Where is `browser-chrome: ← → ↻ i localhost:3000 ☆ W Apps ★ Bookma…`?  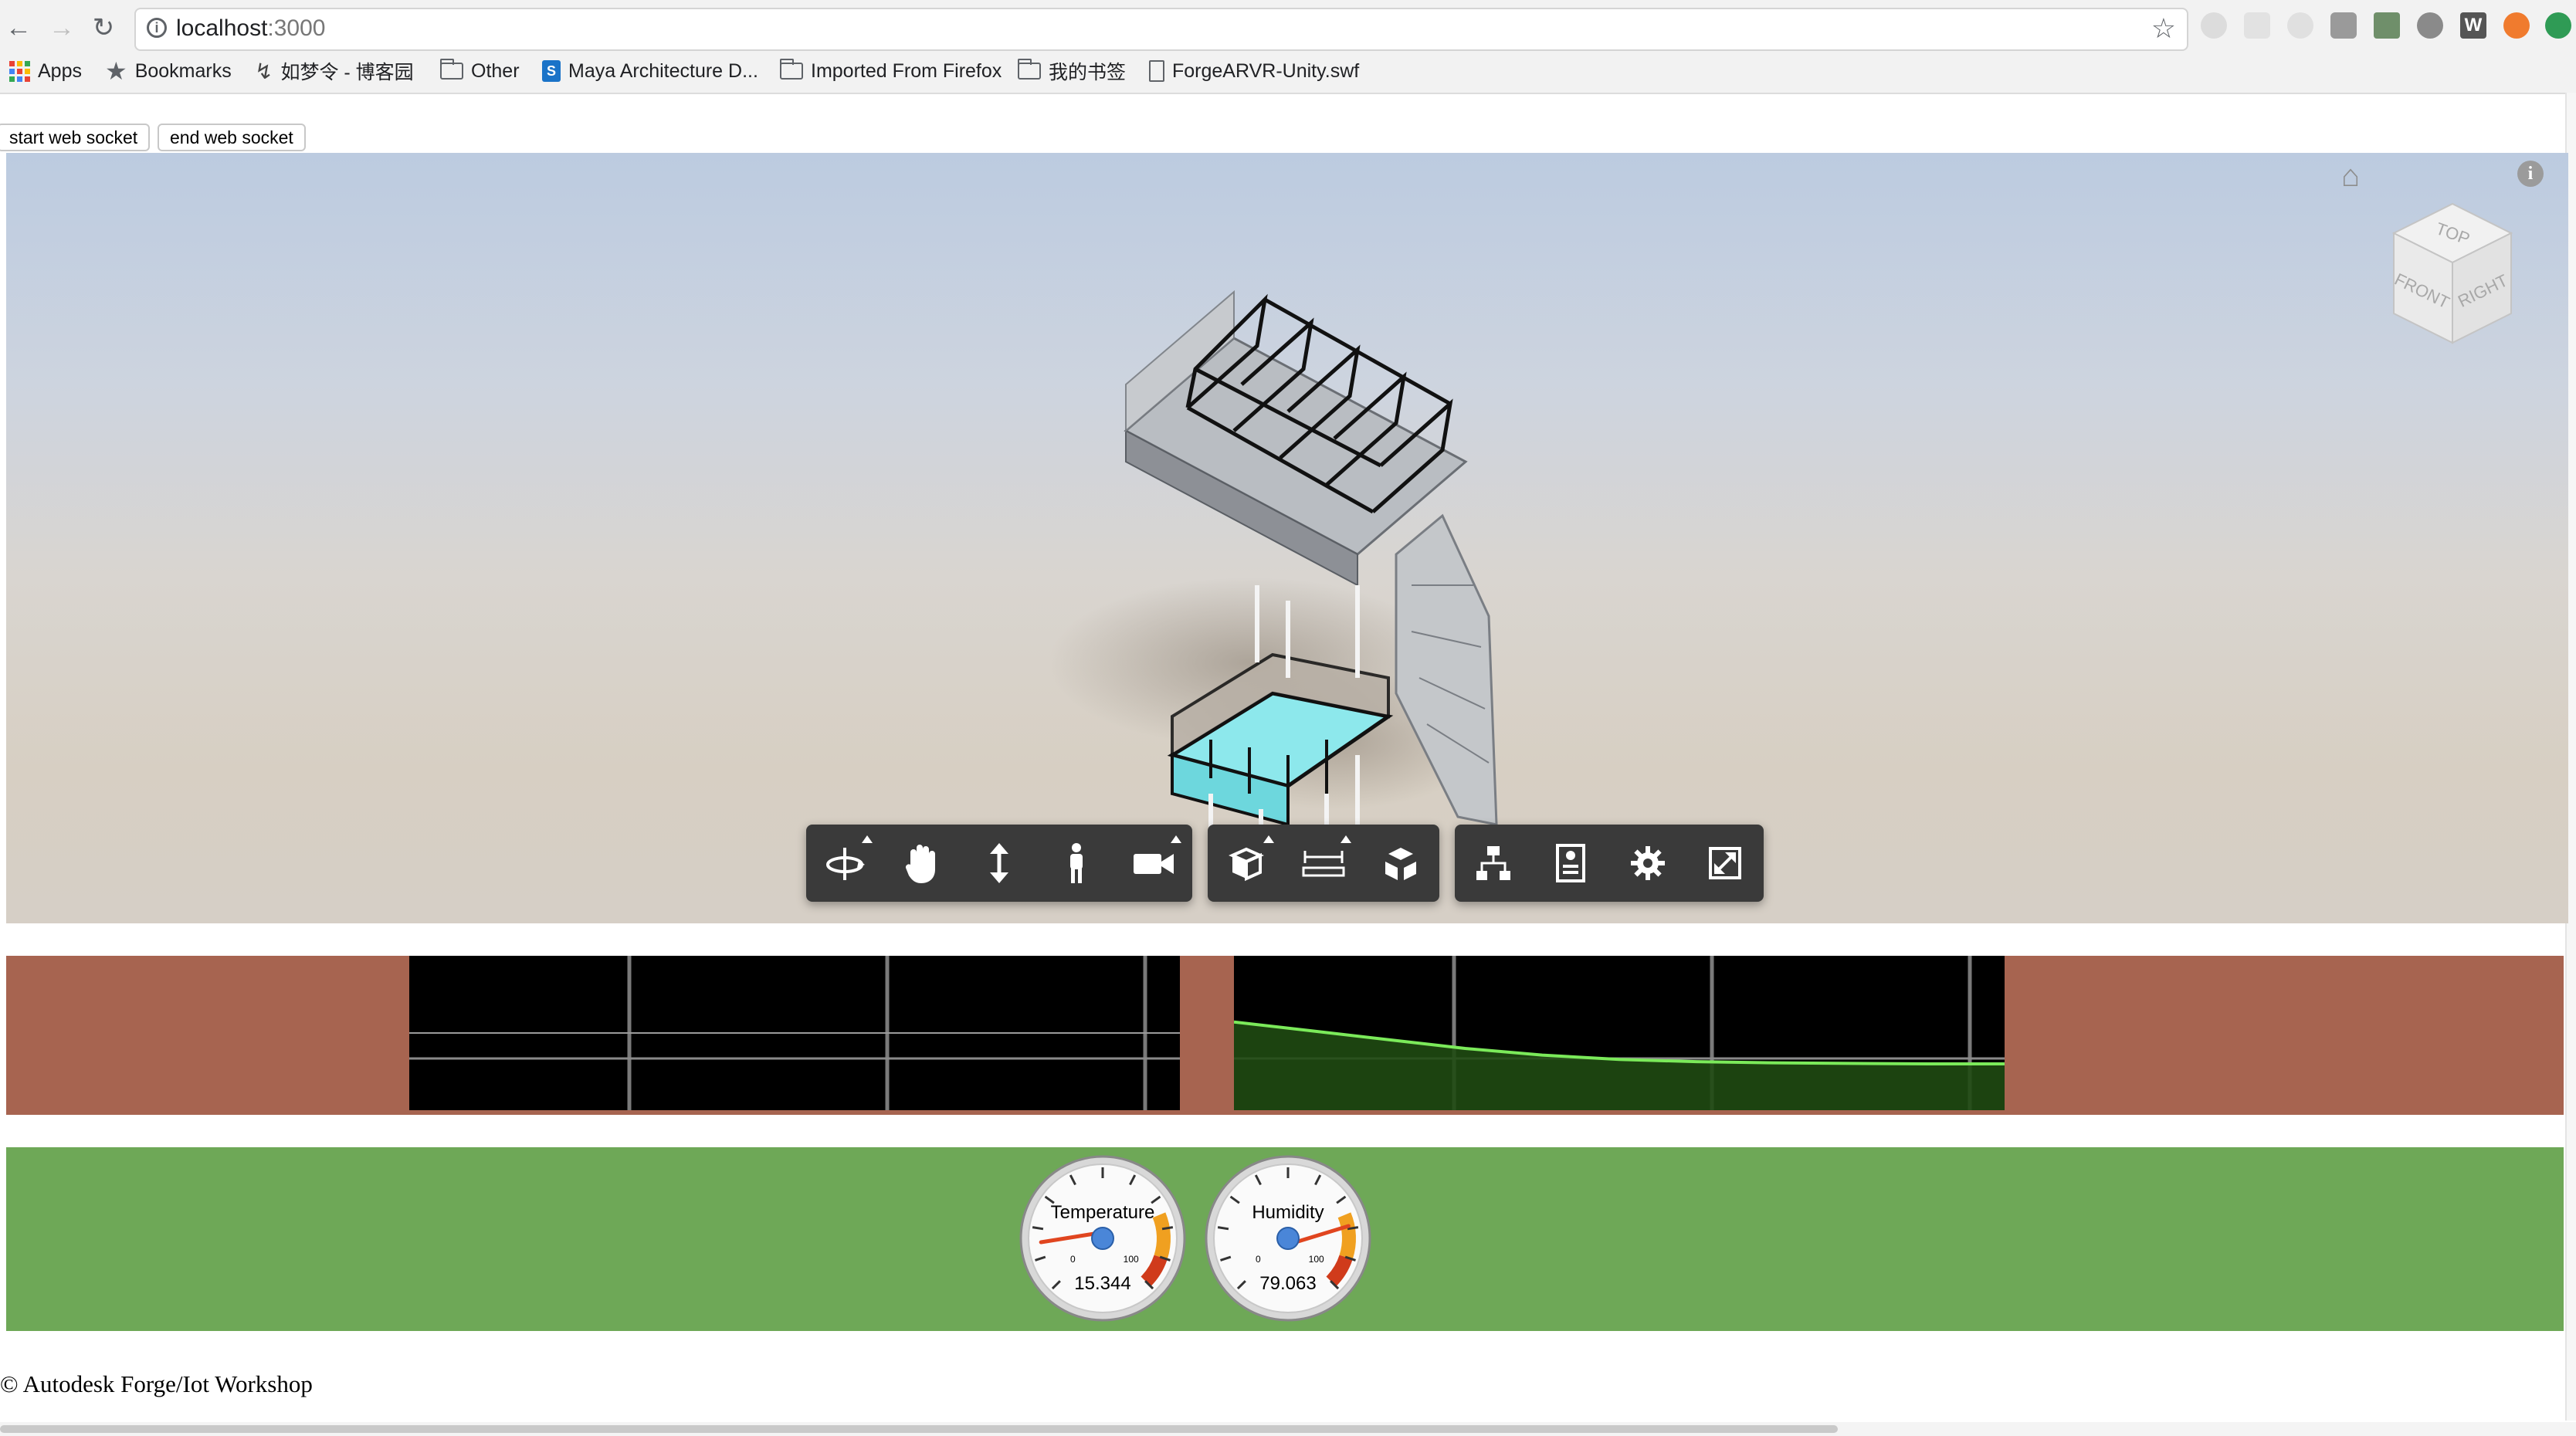 browser-chrome: ← → ↻ i localhost:3000 ☆ W Apps ★ Bookma… is located at coordinates (1288, 47).